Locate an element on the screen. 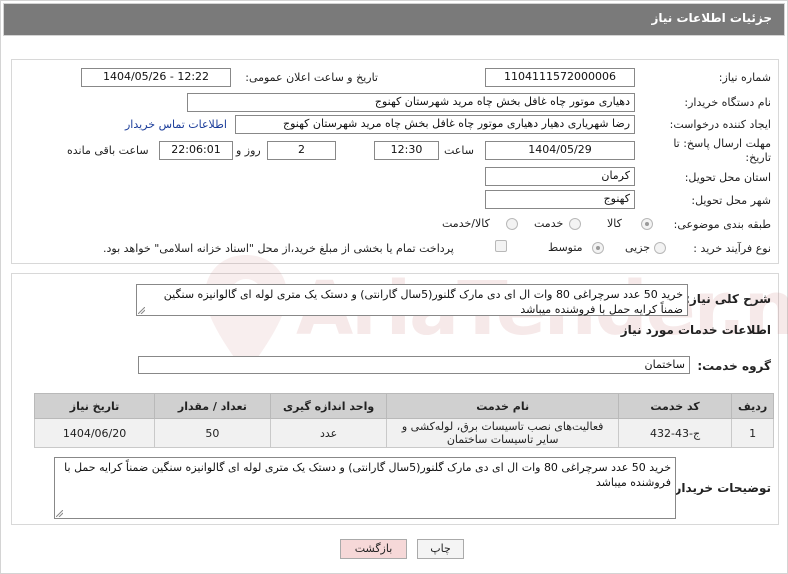 This screenshot has height=574, width=788. col-header-unit: واحد اندازه گیری is located at coordinates (328, 406).